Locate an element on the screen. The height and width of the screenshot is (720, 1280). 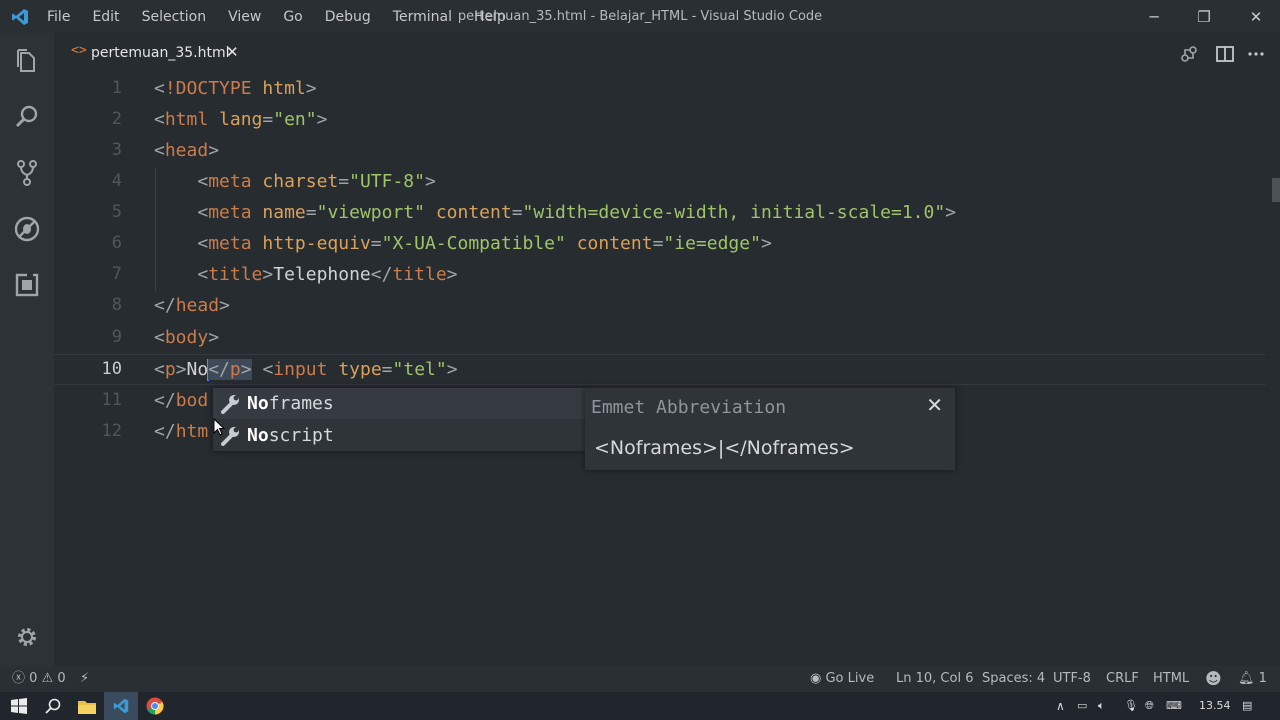
menu-view: View is located at coordinates (244, 17).